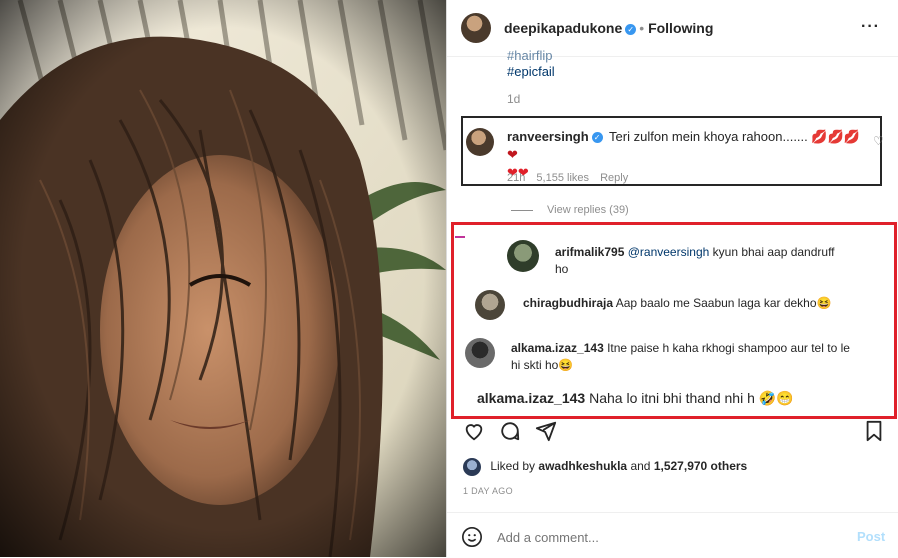  I want to click on reply-text: Naha lo itni bhi thand nhi h, so click(672, 398).